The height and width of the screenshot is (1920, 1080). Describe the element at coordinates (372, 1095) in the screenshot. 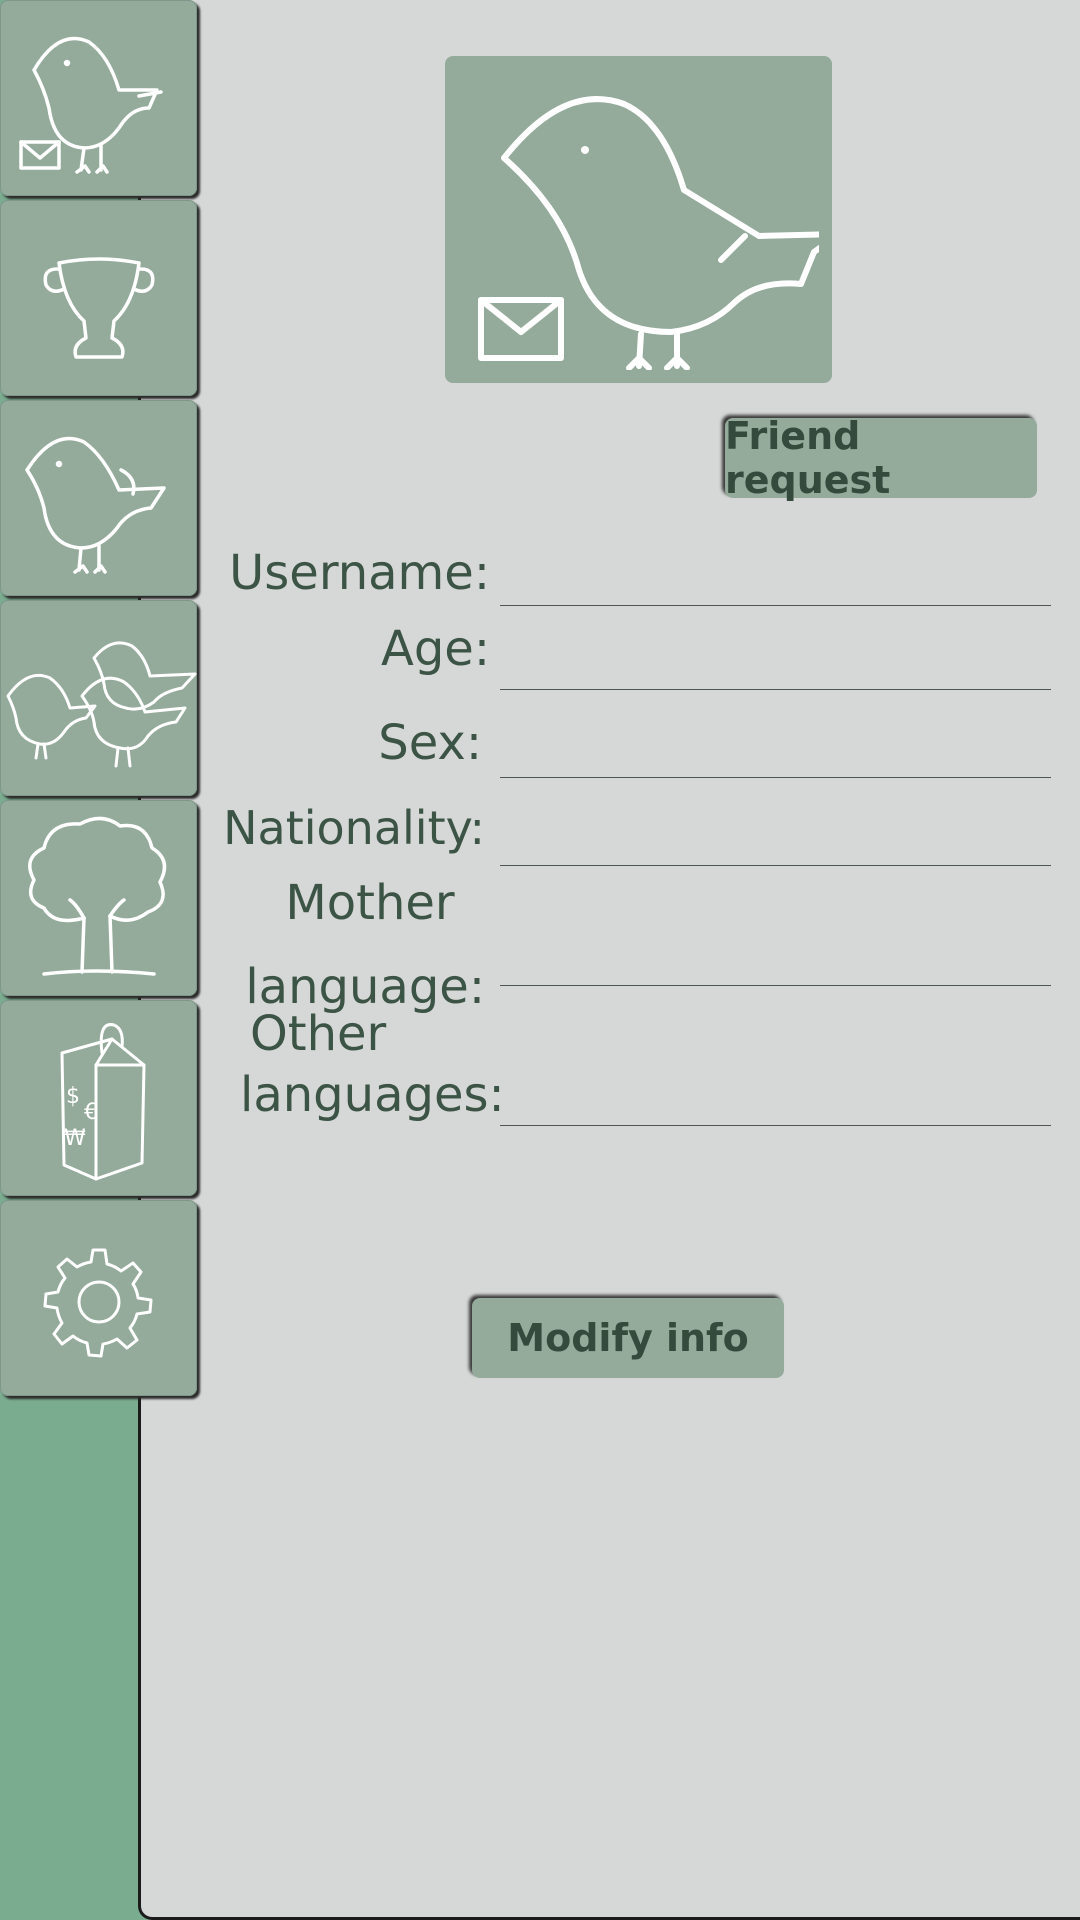

I see `other-languages-label-line2: languages:` at that location.